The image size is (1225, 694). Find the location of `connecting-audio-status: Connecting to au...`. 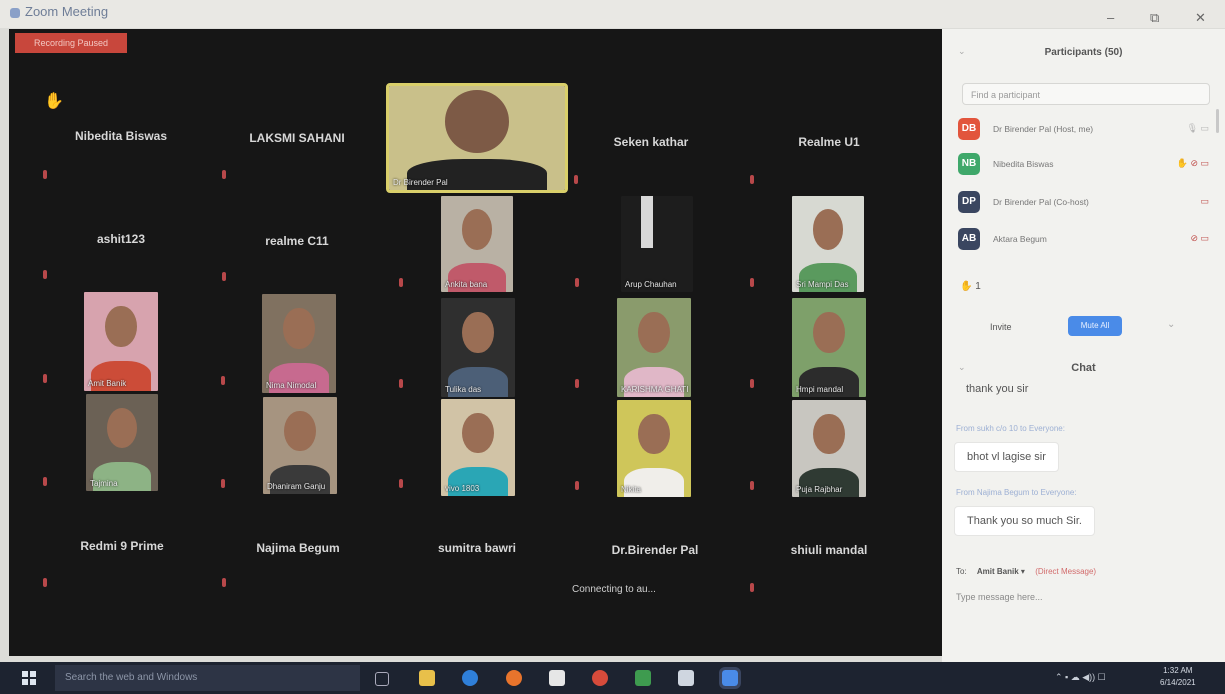

connecting-audio-status: Connecting to au... is located at coordinates (614, 589).